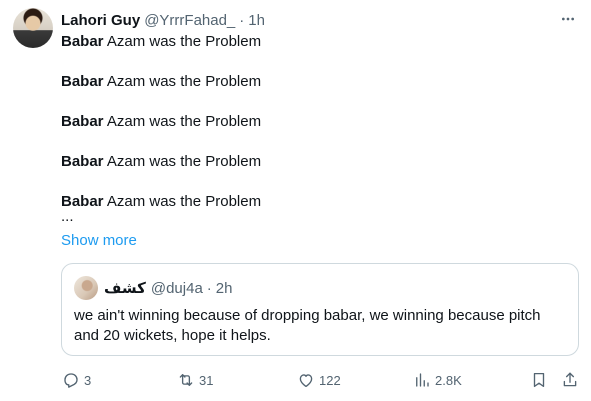  What do you see at coordinates (186, 380) in the screenshot?
I see `repost-icon` at bounding box center [186, 380].